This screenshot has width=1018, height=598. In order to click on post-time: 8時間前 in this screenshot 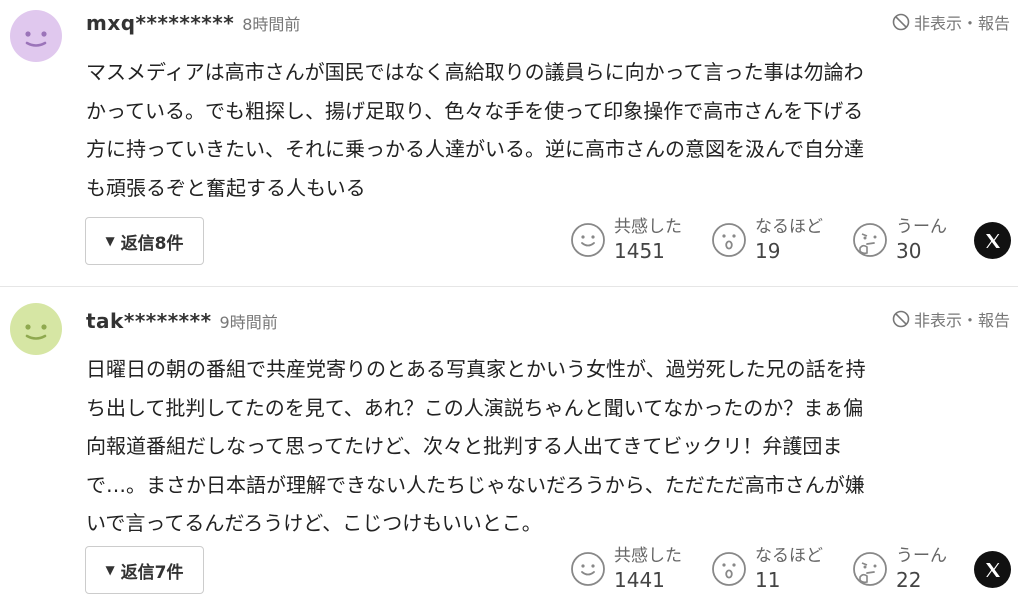, I will do `click(271, 24)`.